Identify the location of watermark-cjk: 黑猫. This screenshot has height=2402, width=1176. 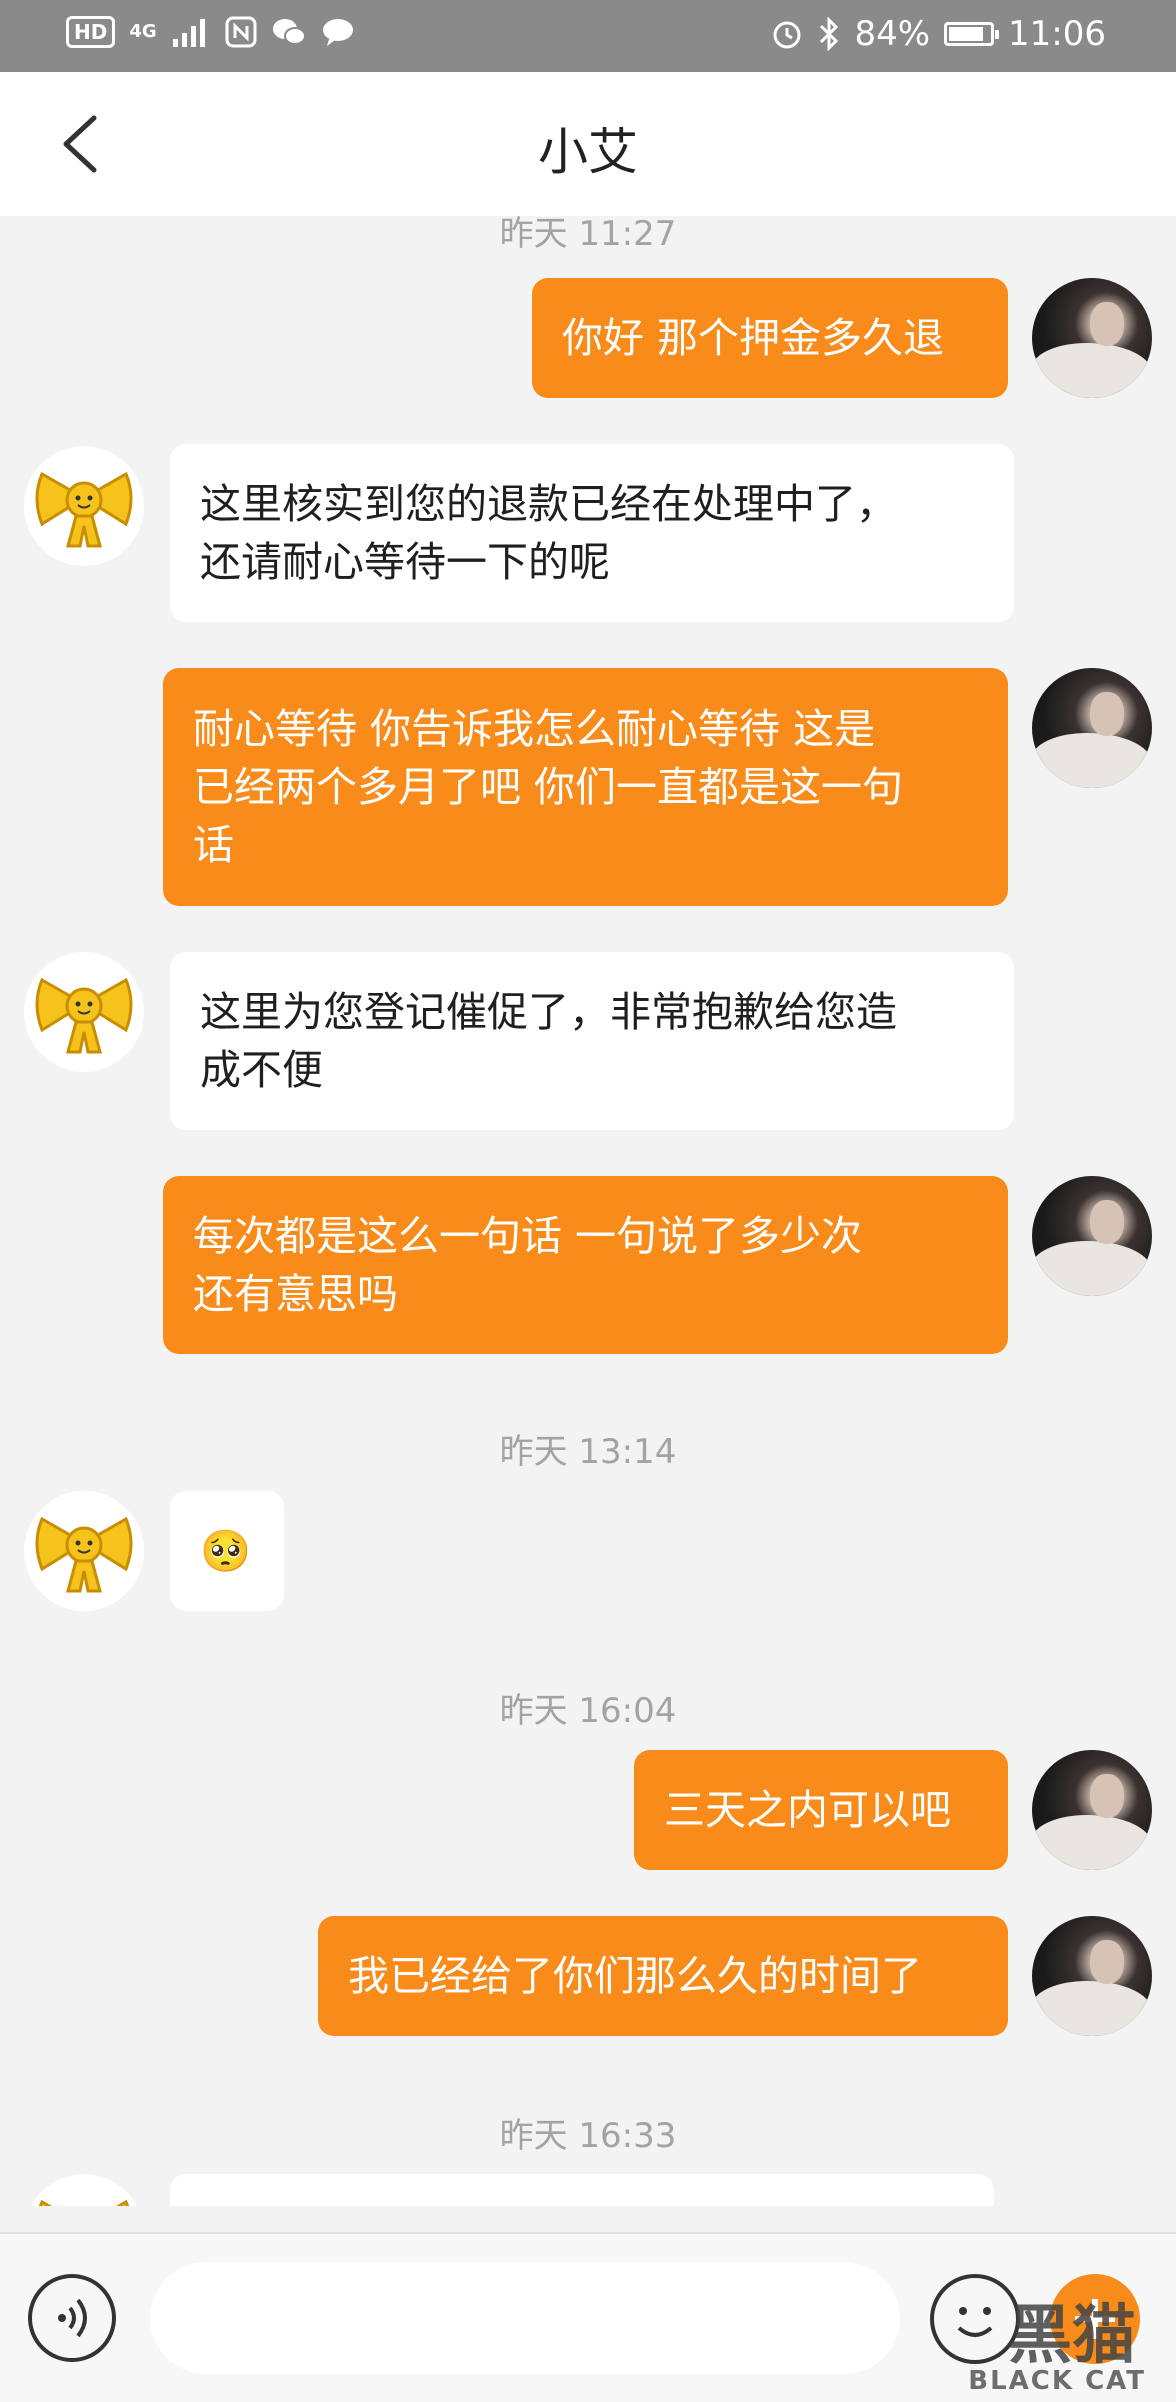
(1072, 2336).